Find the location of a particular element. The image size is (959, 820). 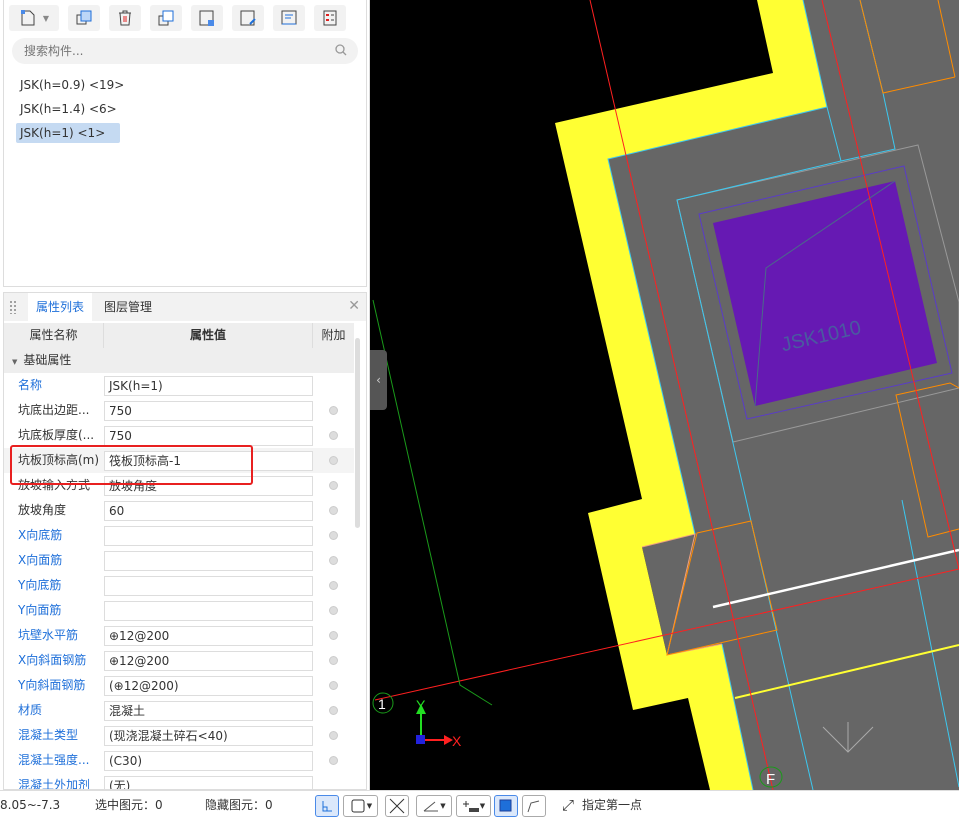

scrollbar is located at coordinates (357, 433).